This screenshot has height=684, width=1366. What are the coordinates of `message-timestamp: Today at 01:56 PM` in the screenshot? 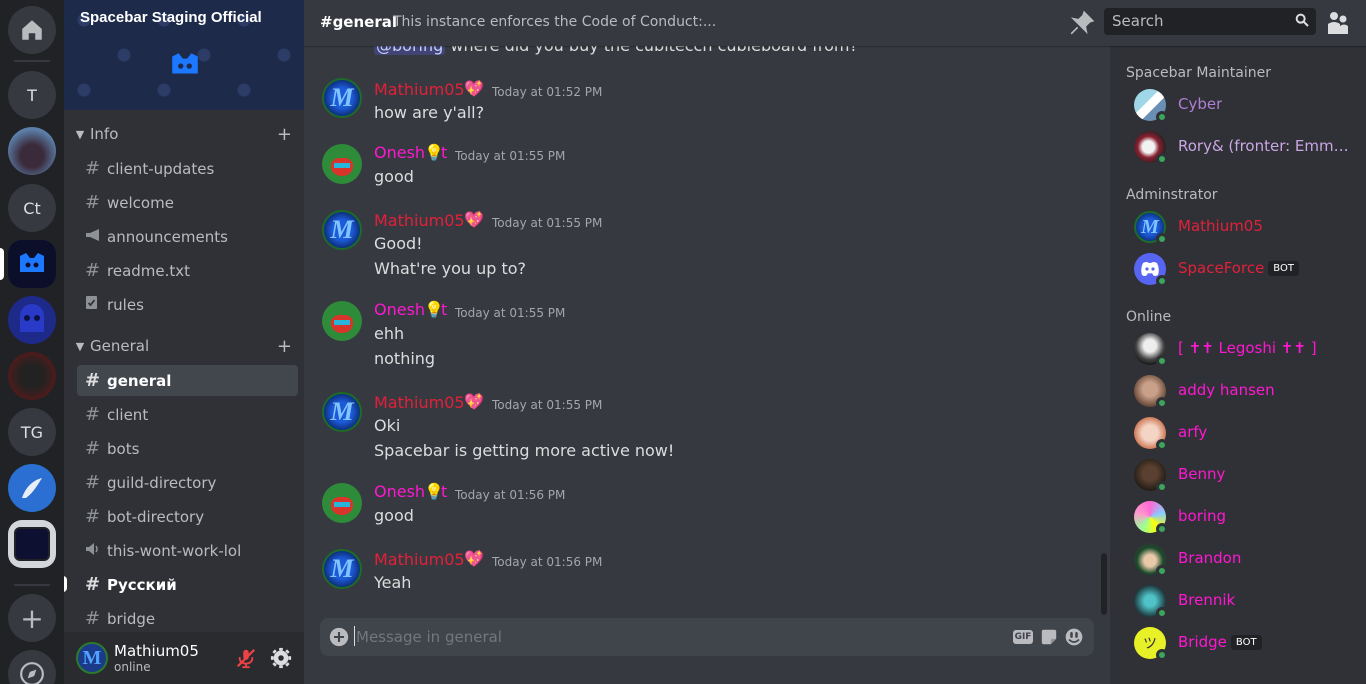 It's located at (510, 495).